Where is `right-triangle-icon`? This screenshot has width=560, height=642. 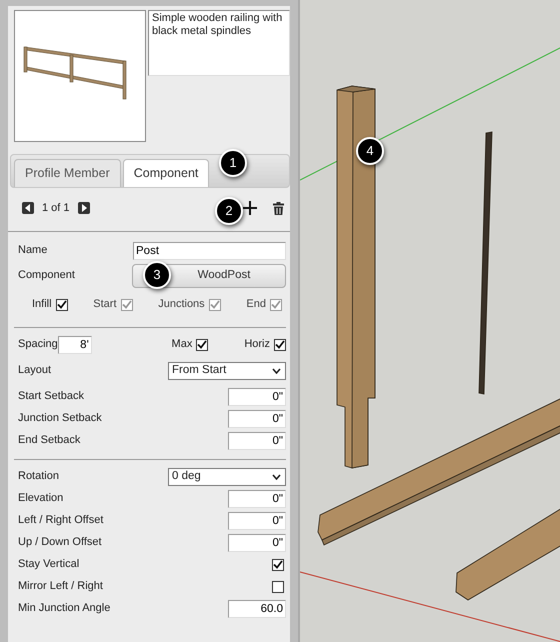
right-triangle-icon is located at coordinates (83, 208).